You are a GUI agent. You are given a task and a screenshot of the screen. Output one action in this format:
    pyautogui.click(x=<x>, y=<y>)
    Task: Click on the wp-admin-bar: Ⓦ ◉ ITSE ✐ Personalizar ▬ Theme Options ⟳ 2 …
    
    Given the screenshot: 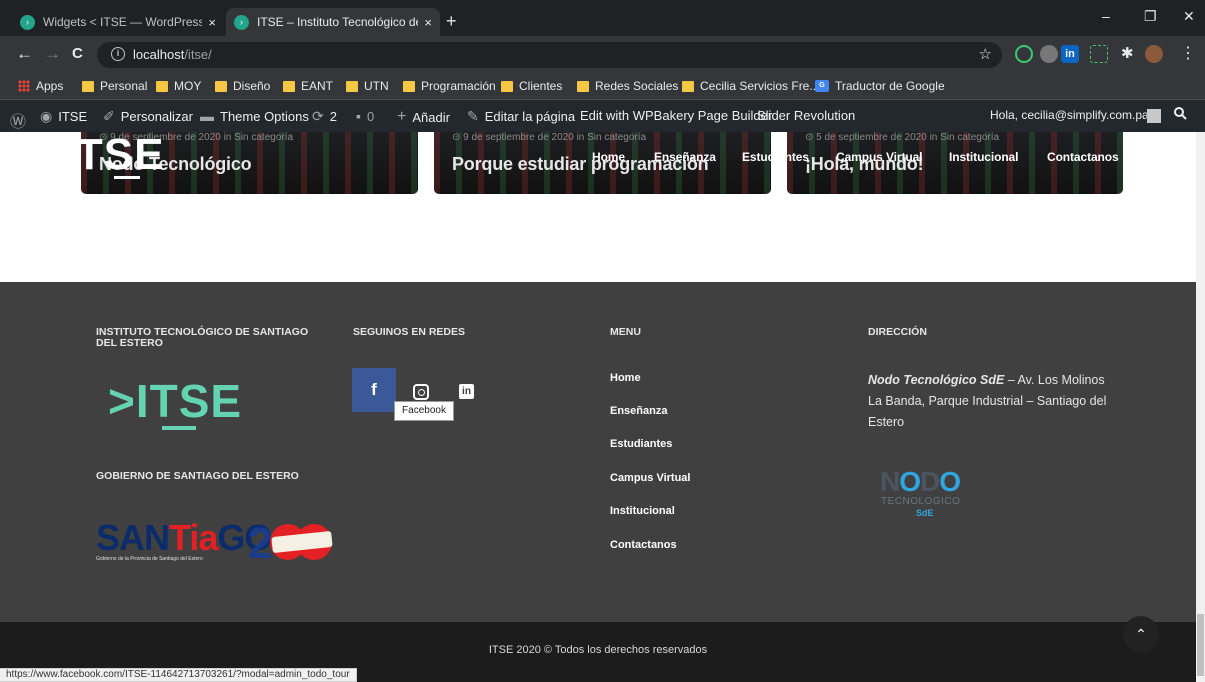 What is the action you would take?
    pyautogui.click(x=602, y=116)
    